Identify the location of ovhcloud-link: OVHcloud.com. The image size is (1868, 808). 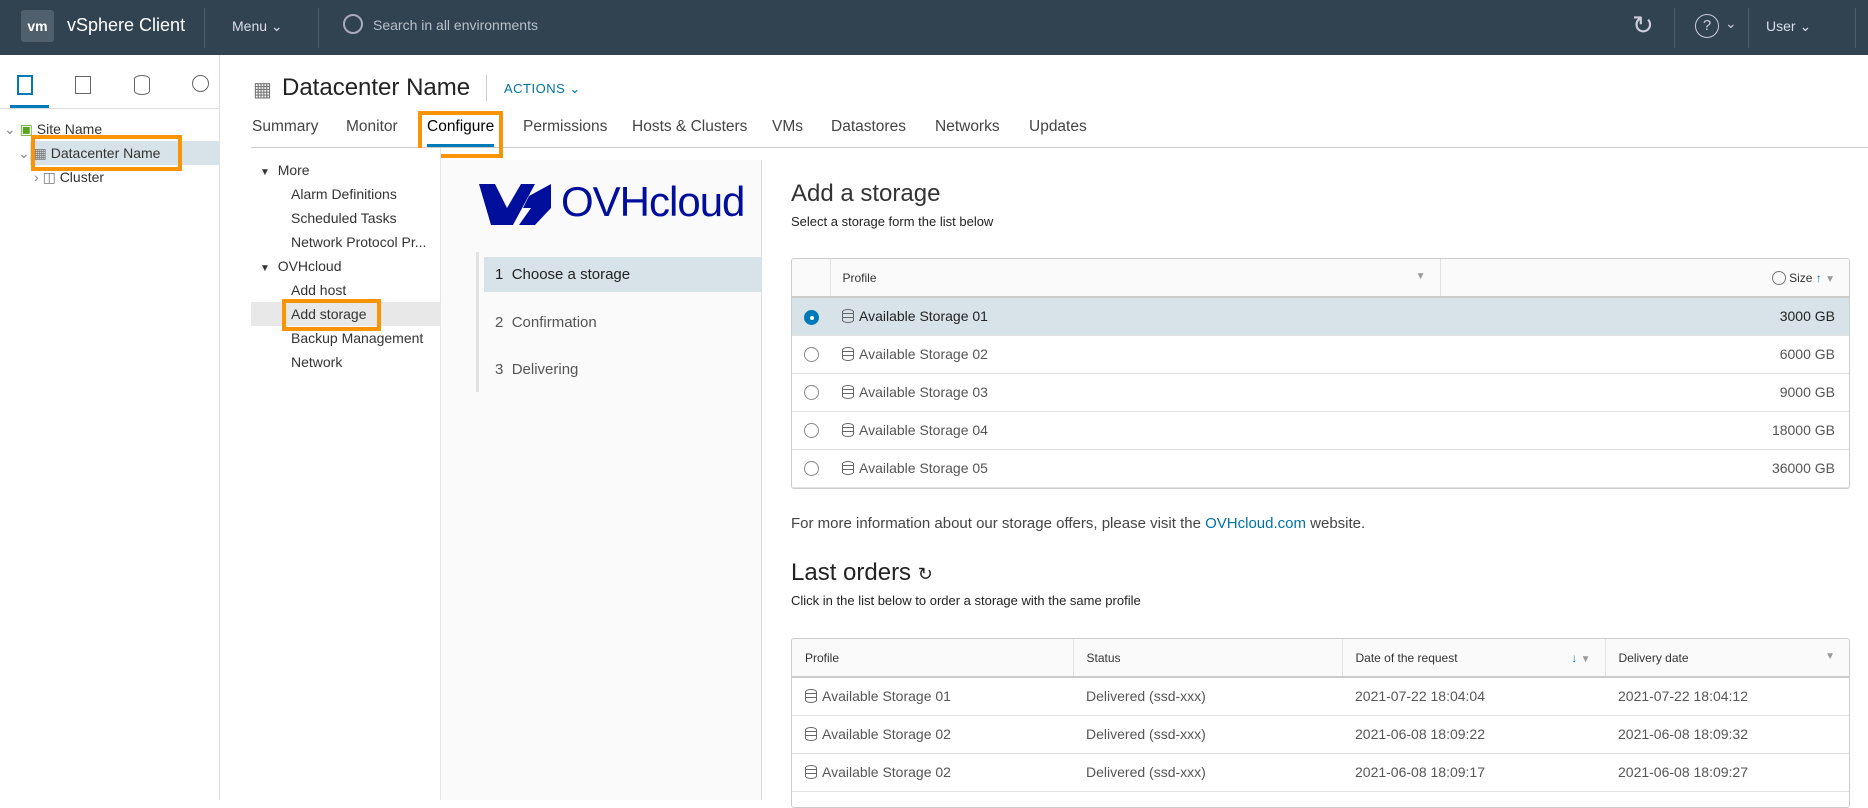
(1255, 523).